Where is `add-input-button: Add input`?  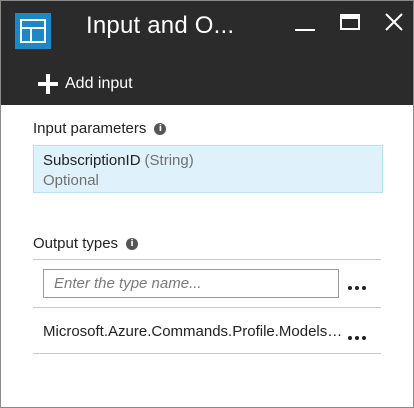 add-input-button: Add input is located at coordinates (85, 84).